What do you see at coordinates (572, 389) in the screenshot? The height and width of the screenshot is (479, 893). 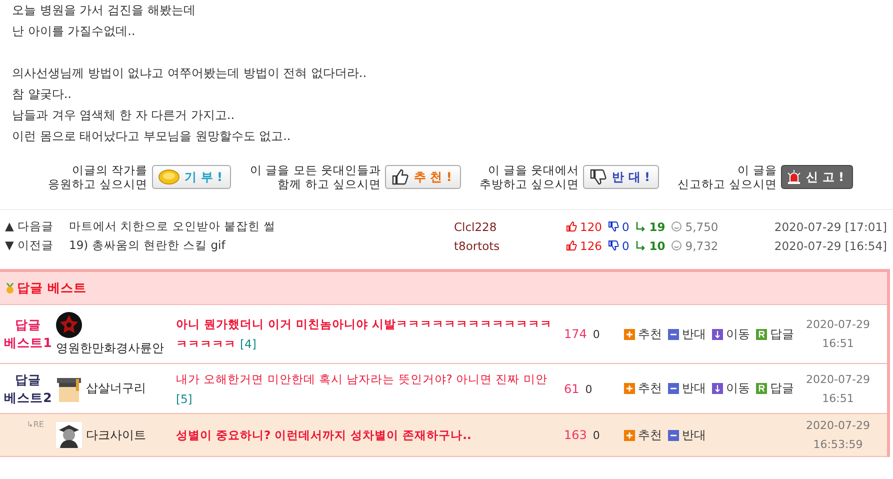 I see `upvote-count: 61` at bounding box center [572, 389].